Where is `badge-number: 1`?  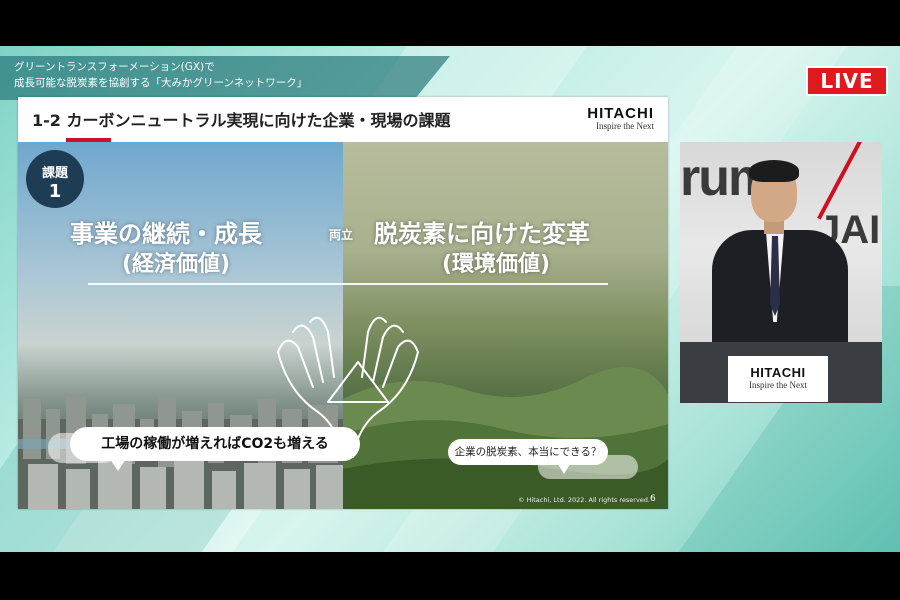 badge-number: 1 is located at coordinates (55, 191).